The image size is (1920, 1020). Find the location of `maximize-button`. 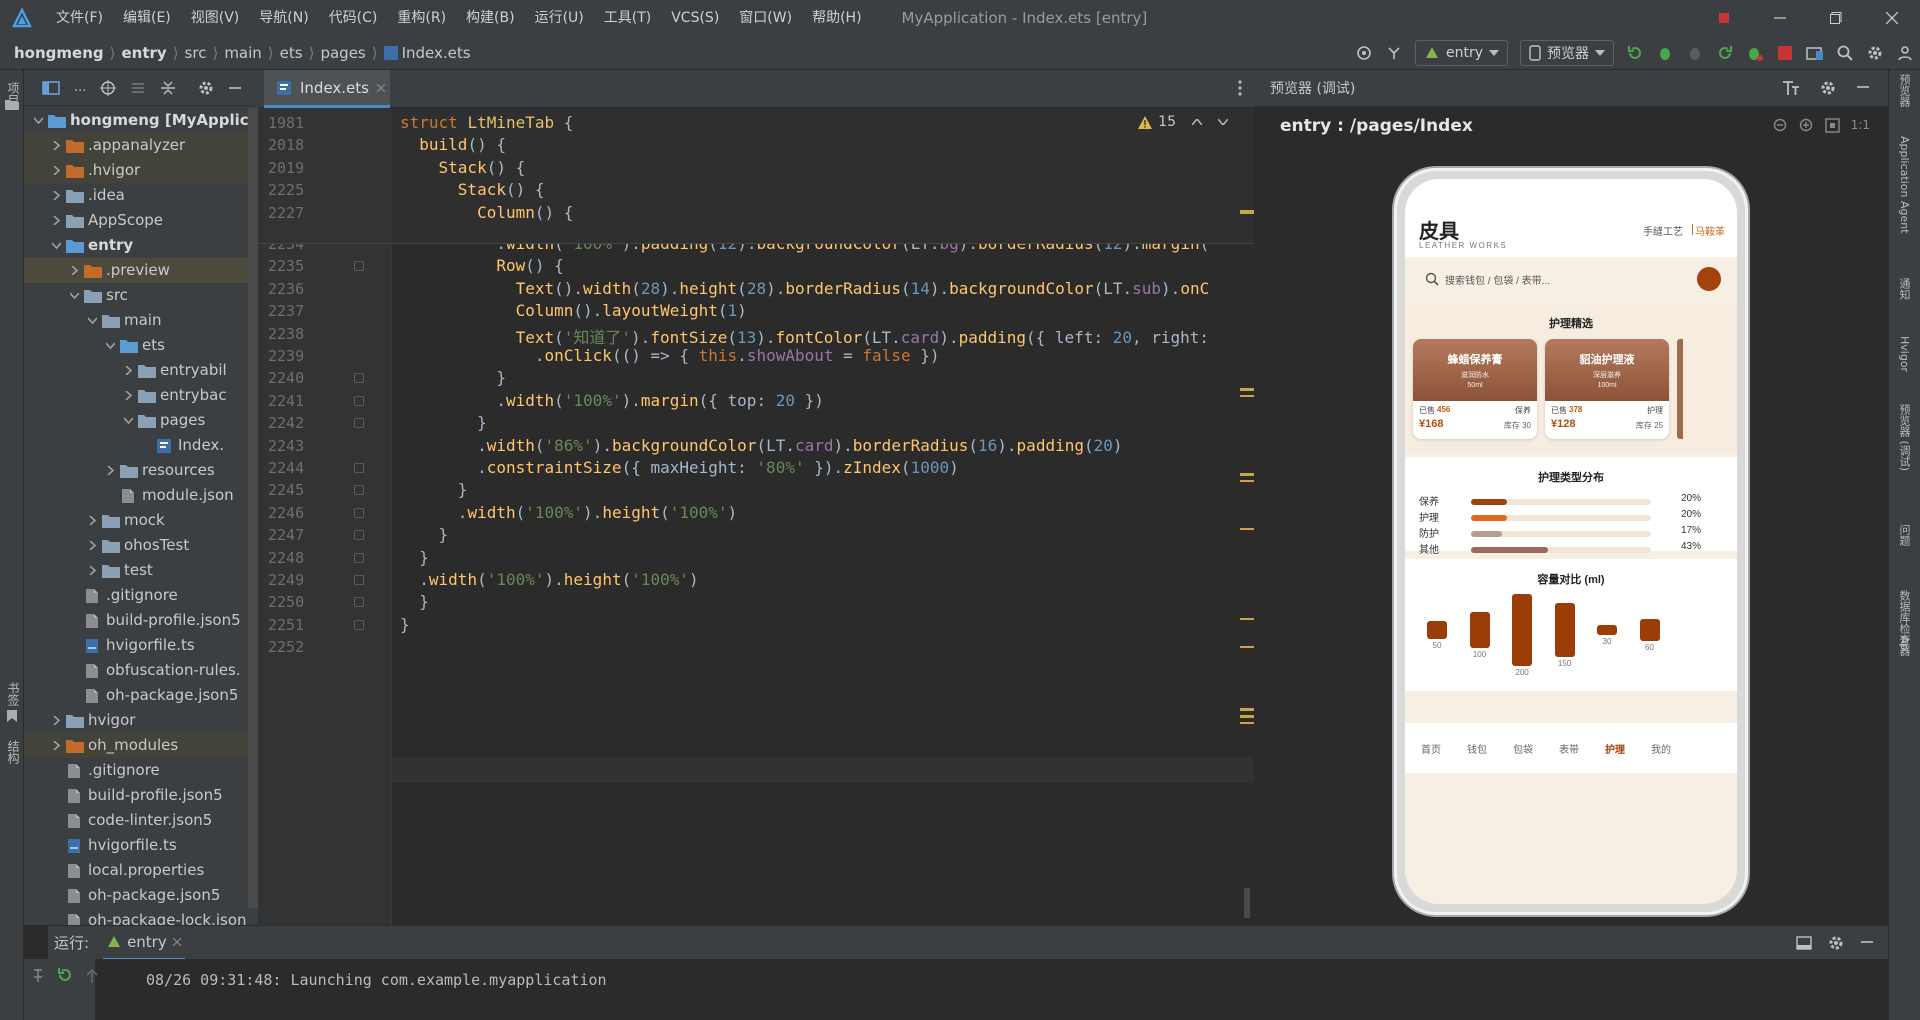

maximize-button is located at coordinates (1836, 18).